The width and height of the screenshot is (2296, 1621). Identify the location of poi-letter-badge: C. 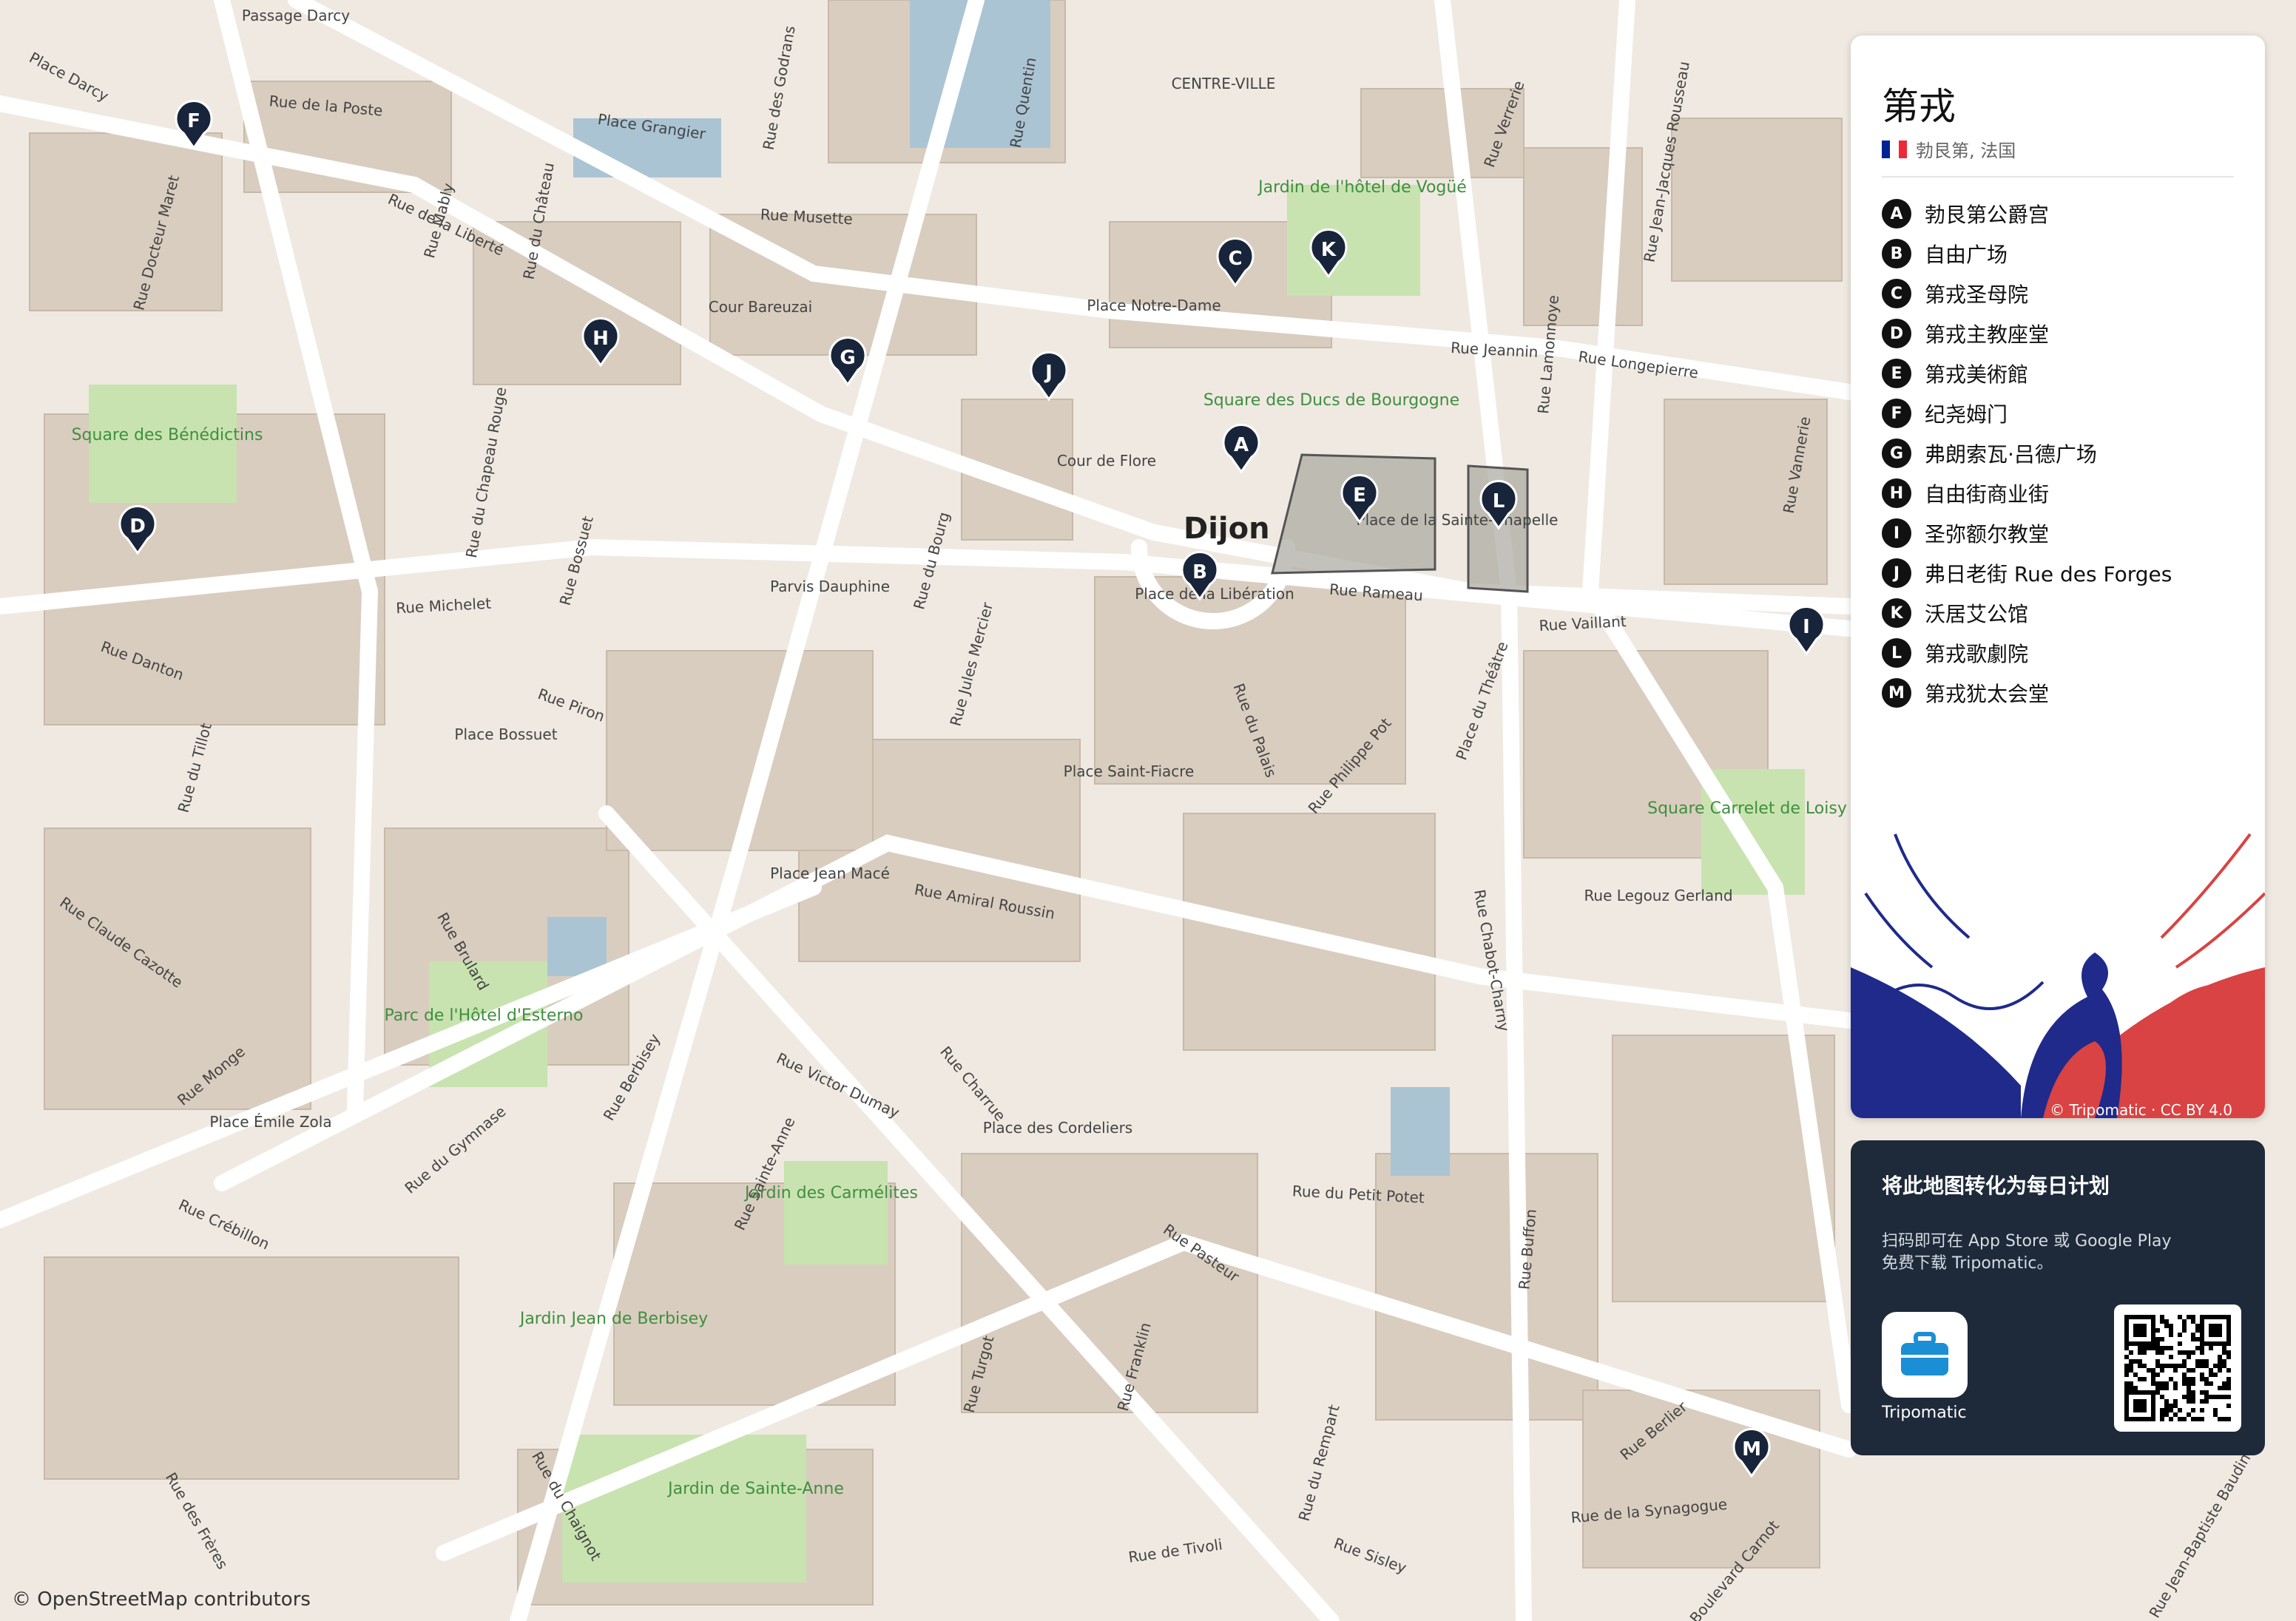
(1896, 293).